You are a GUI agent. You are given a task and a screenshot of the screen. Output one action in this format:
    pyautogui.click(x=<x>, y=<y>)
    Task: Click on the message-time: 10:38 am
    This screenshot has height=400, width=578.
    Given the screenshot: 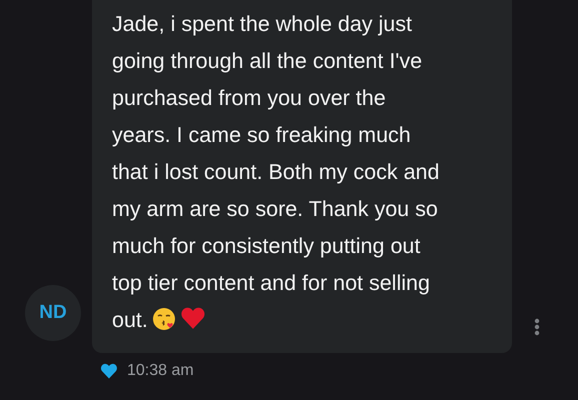 What is the action you would take?
    pyautogui.click(x=160, y=371)
    